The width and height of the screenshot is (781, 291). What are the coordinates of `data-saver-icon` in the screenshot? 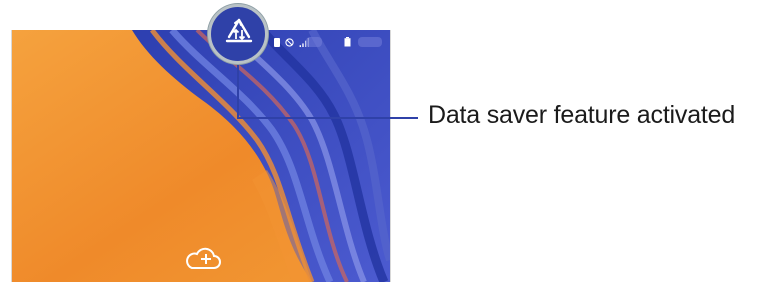 It's located at (239, 30).